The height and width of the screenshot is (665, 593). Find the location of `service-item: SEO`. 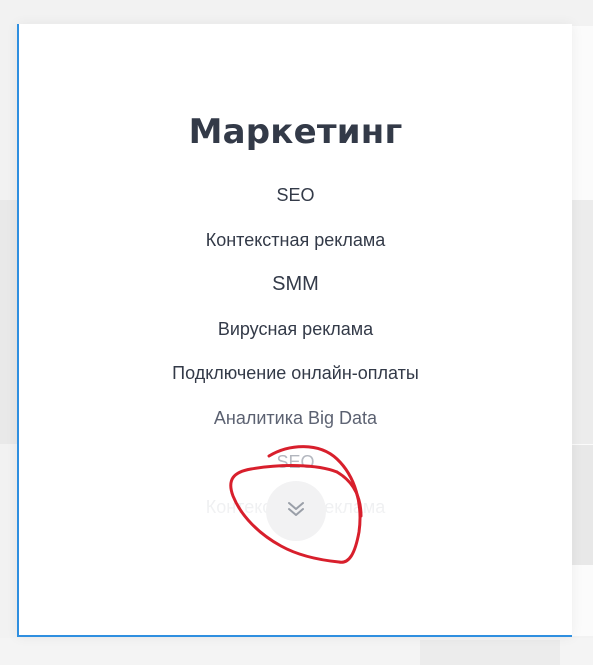

service-item: SEO is located at coordinates (295, 195).